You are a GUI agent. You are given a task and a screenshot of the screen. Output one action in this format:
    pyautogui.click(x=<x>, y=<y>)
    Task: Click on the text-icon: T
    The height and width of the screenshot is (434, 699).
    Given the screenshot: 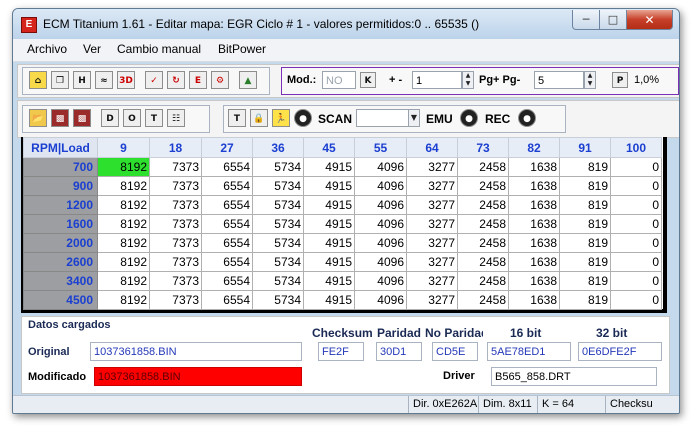 What is the action you would take?
    pyautogui.click(x=154, y=118)
    